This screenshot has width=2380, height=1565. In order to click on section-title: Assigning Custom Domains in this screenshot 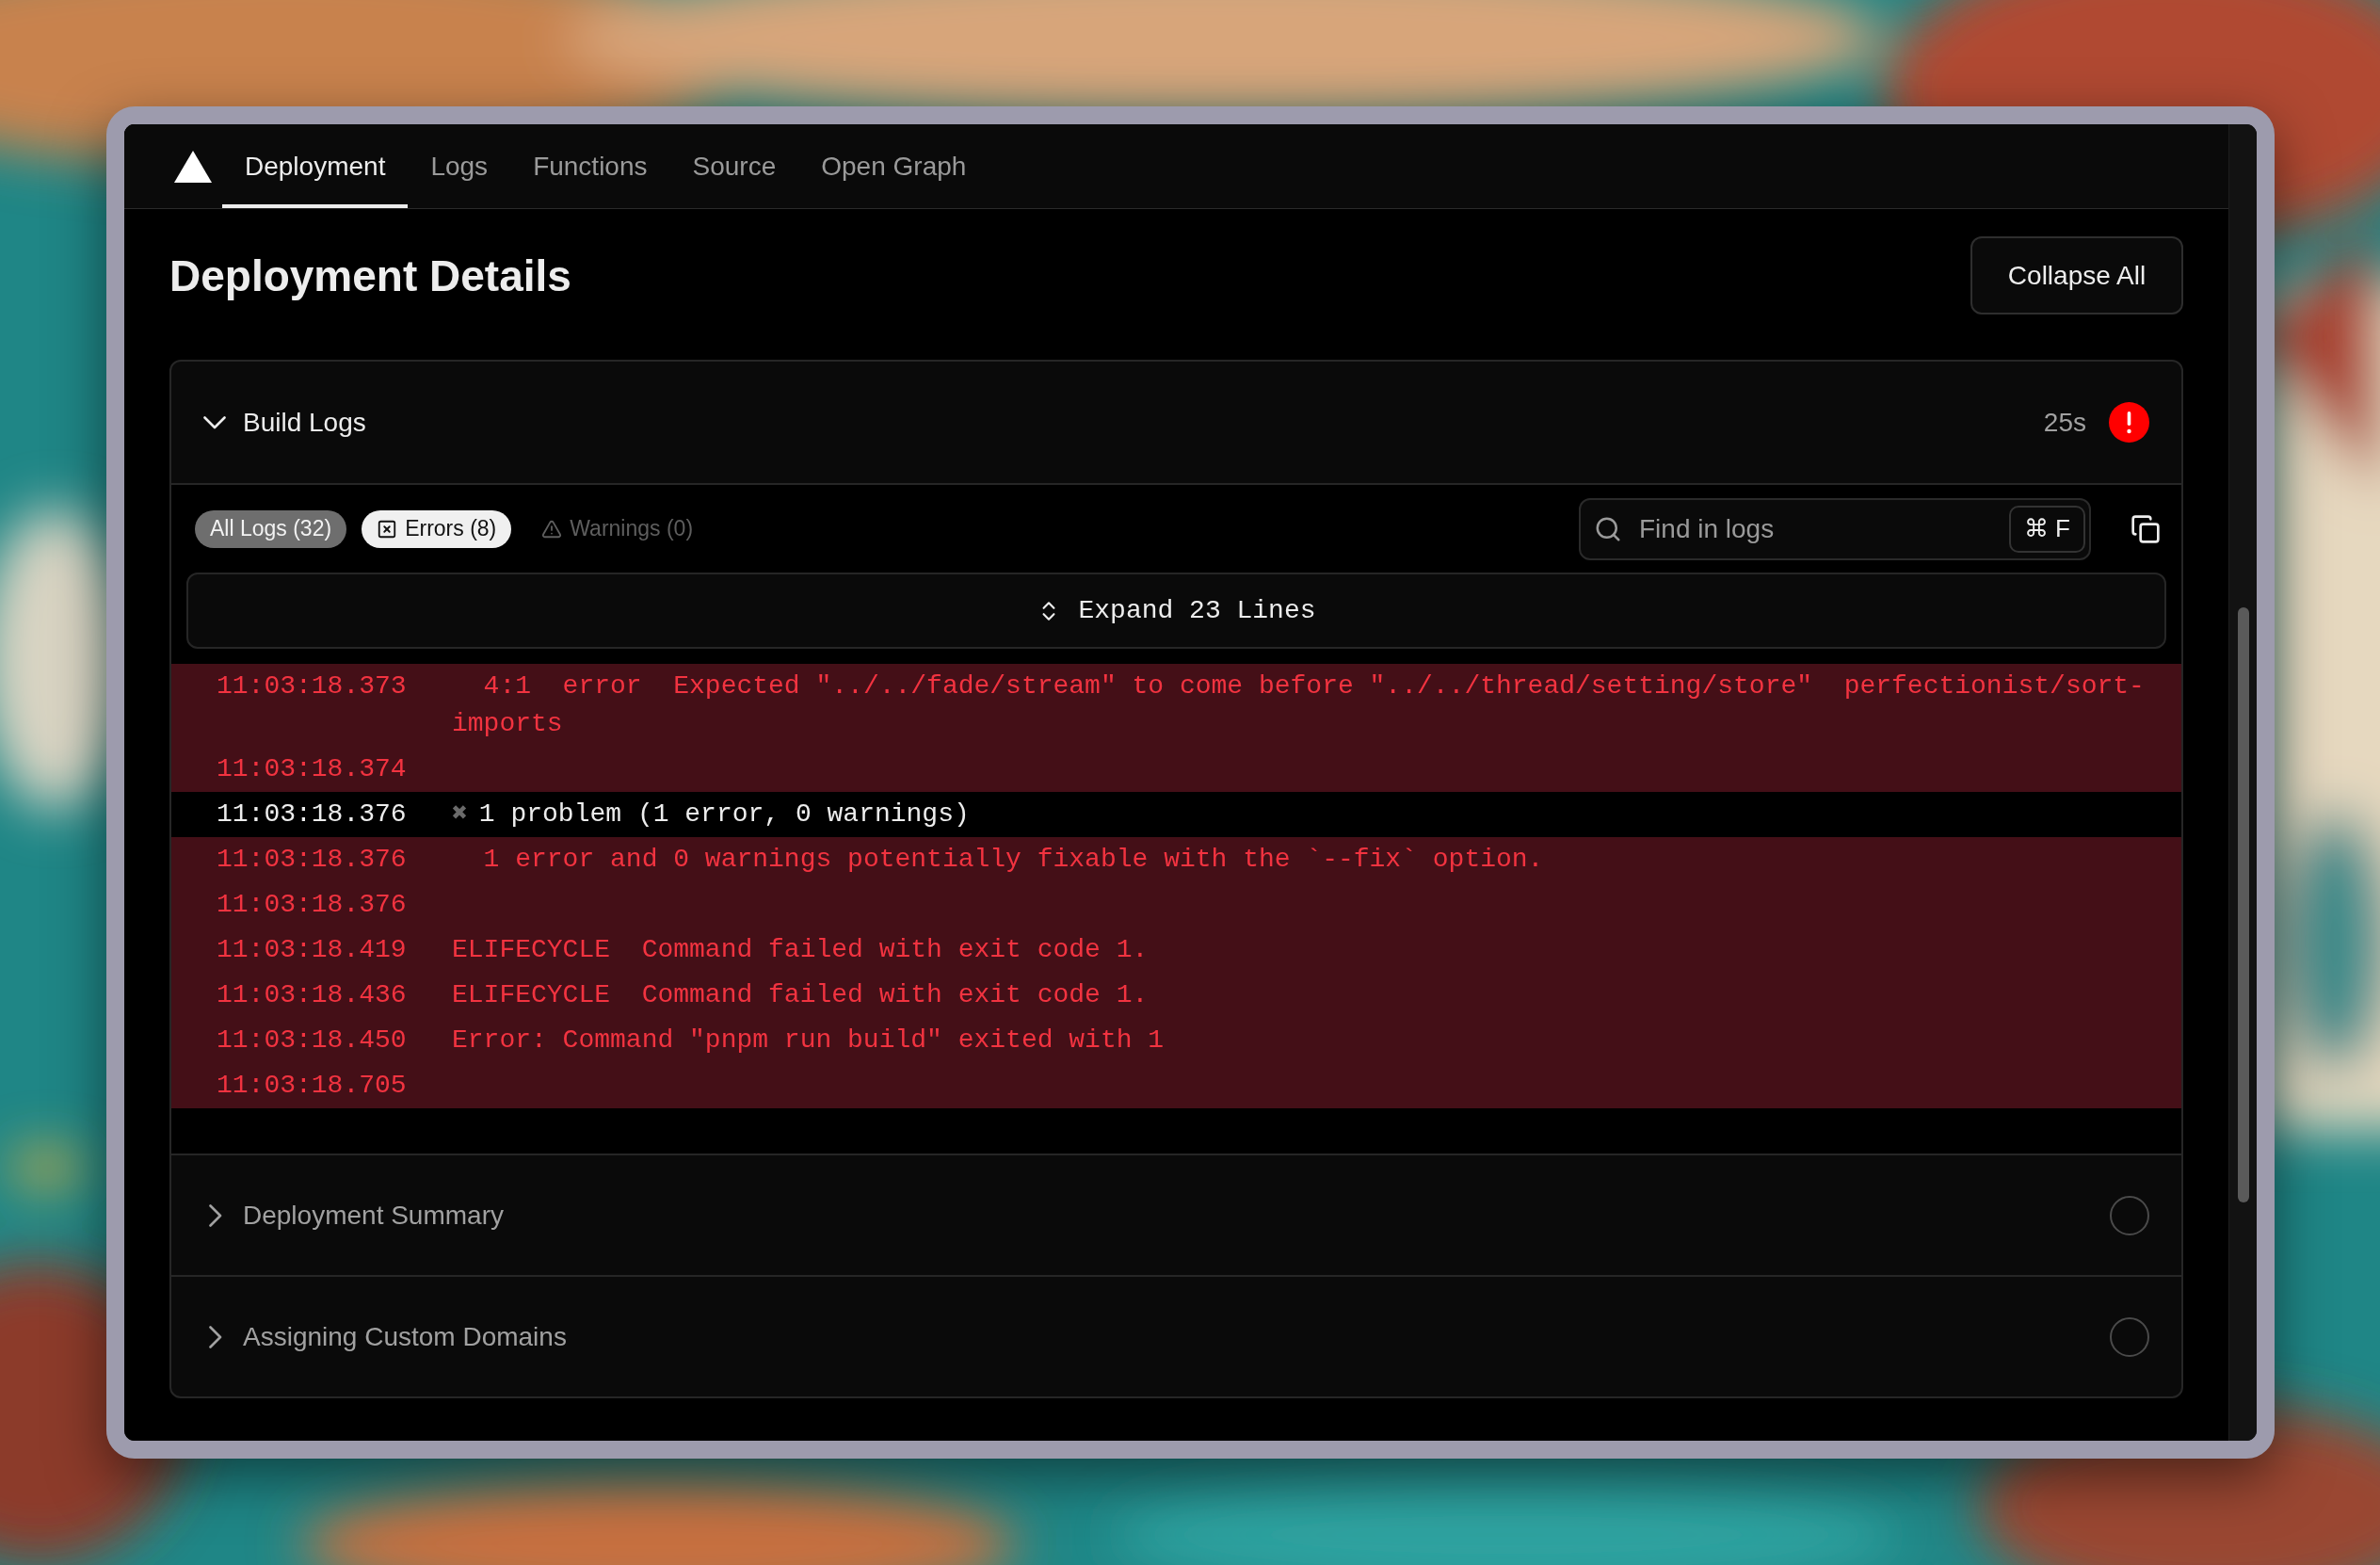, I will do `click(405, 1336)`.